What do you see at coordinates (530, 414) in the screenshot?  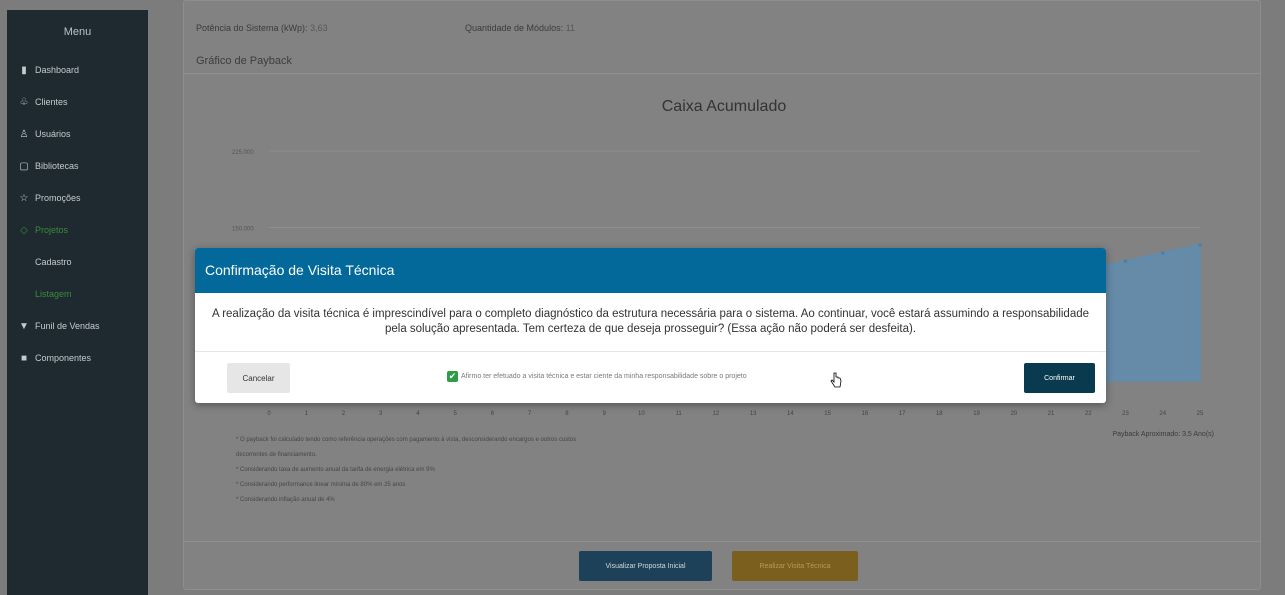 I see `x-tick-label: 7` at bounding box center [530, 414].